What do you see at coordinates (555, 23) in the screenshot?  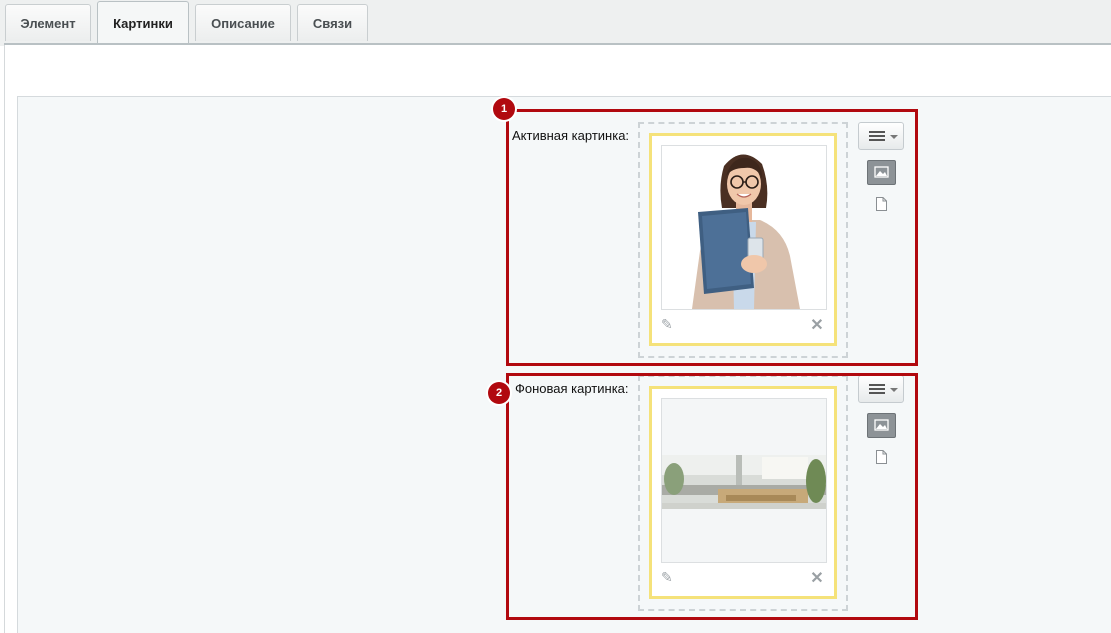 I see `tab-bar: Элемент Картинки Описание Связи` at bounding box center [555, 23].